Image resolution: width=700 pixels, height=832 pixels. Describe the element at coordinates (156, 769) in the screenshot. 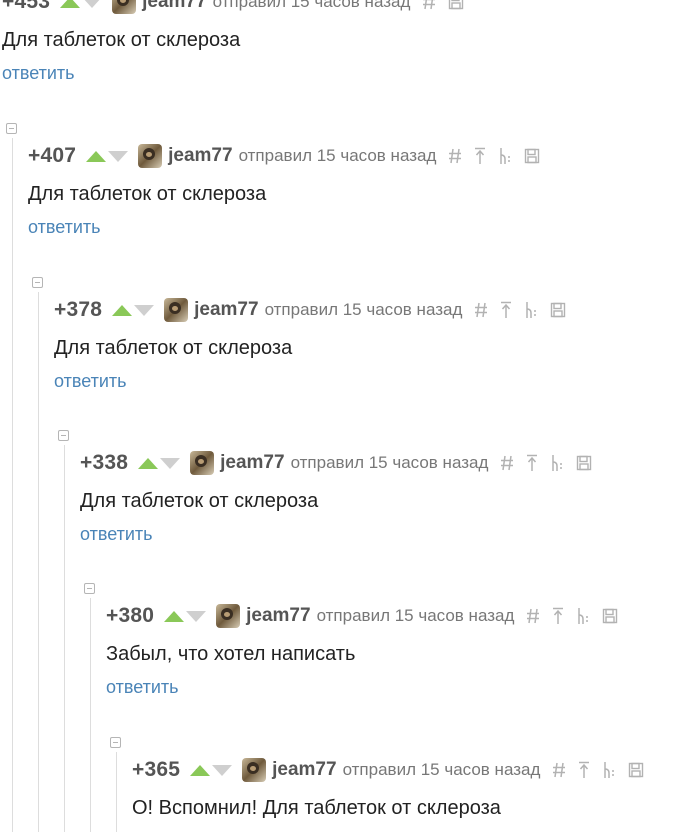

I see `comment-rating: +365` at that location.